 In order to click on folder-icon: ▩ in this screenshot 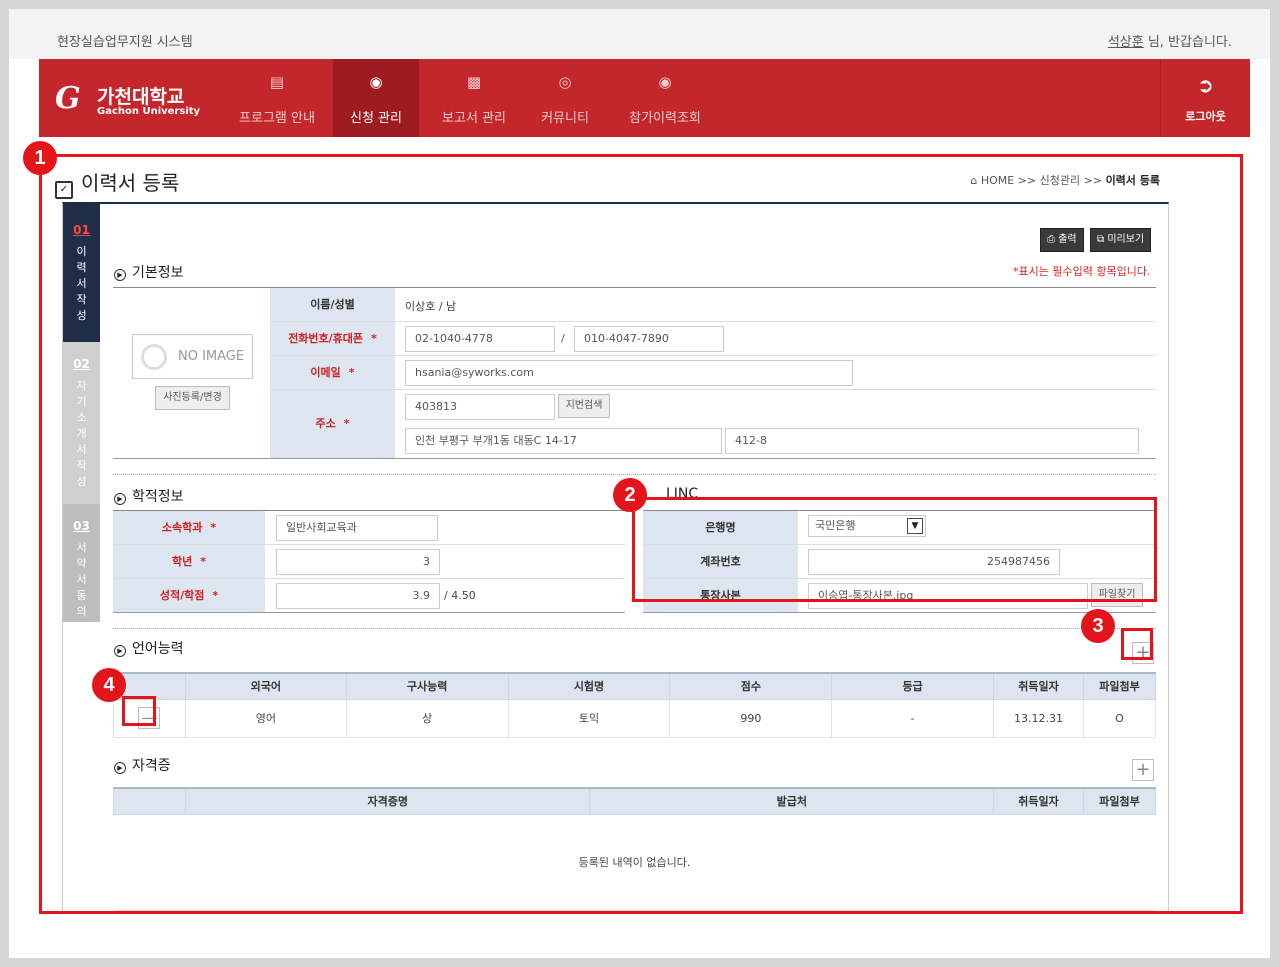, I will do `click(474, 82)`.